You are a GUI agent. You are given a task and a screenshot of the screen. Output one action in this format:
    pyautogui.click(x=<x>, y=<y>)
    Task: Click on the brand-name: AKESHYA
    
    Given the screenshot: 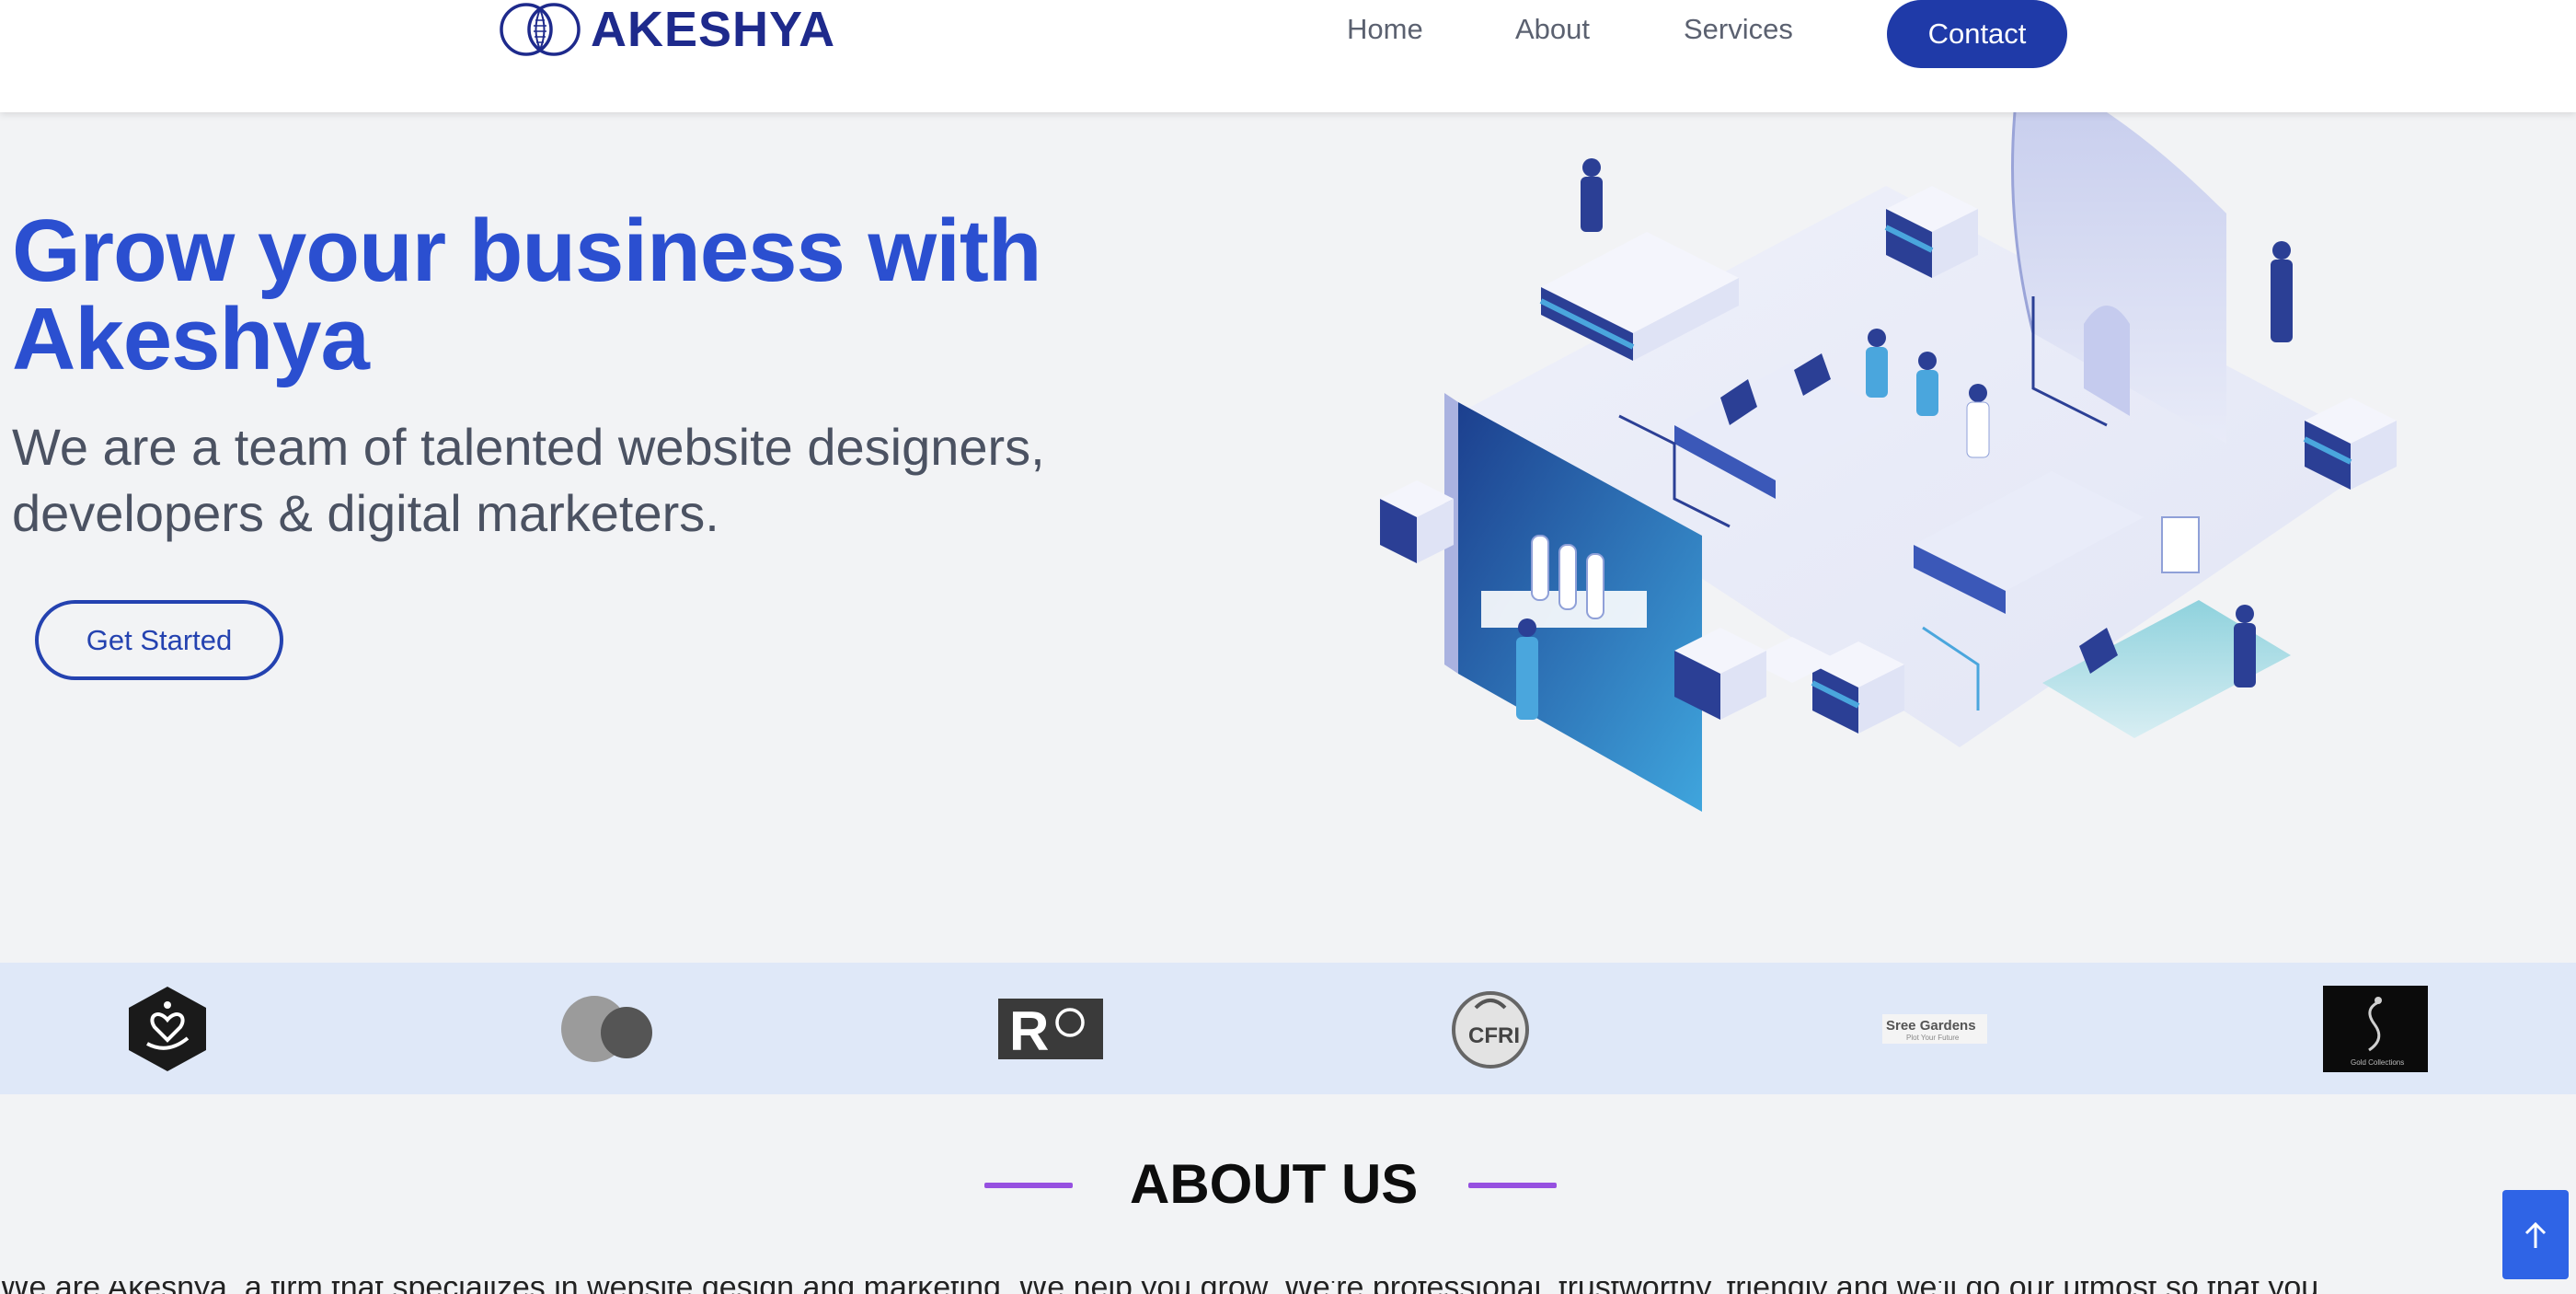 What is the action you would take?
    pyautogui.click(x=713, y=29)
    